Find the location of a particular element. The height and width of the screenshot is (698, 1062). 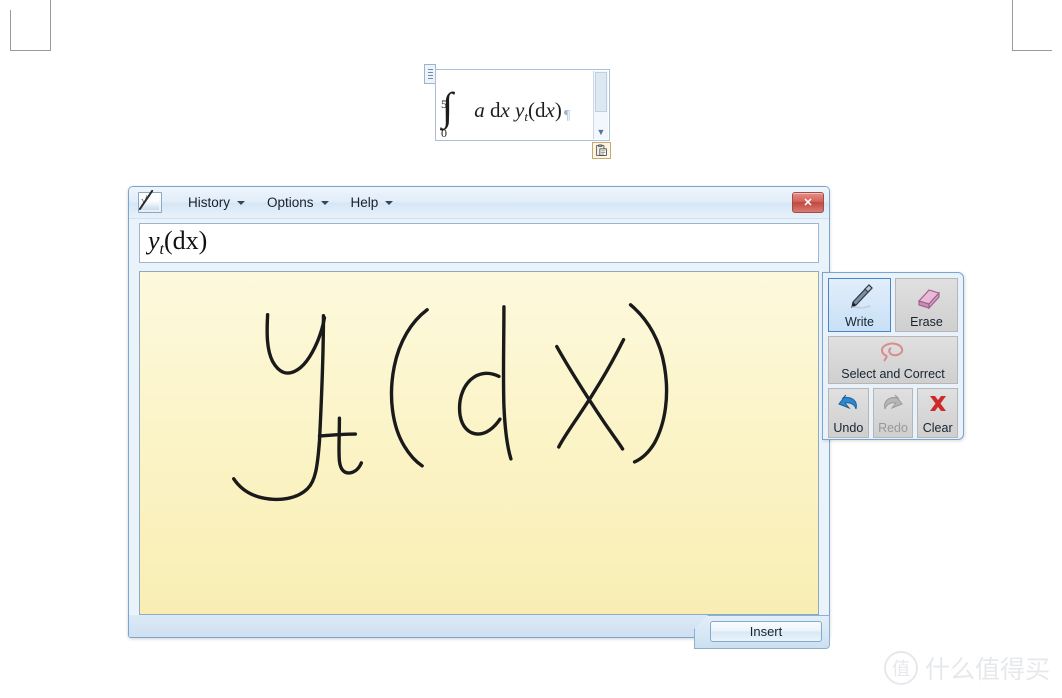

watermark: 值 什么值得买 is located at coordinates (966, 668).